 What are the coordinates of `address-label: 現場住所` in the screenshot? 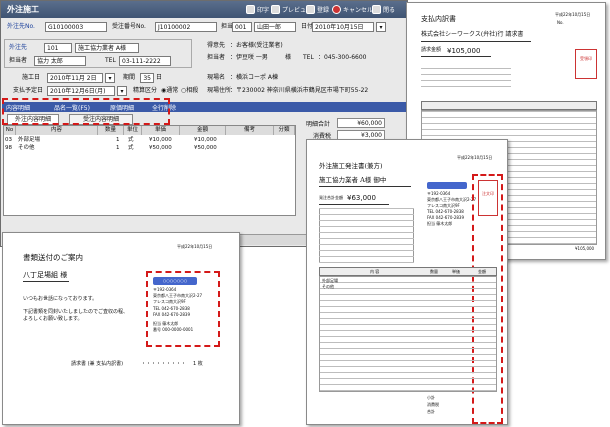 It's located at (219, 90).